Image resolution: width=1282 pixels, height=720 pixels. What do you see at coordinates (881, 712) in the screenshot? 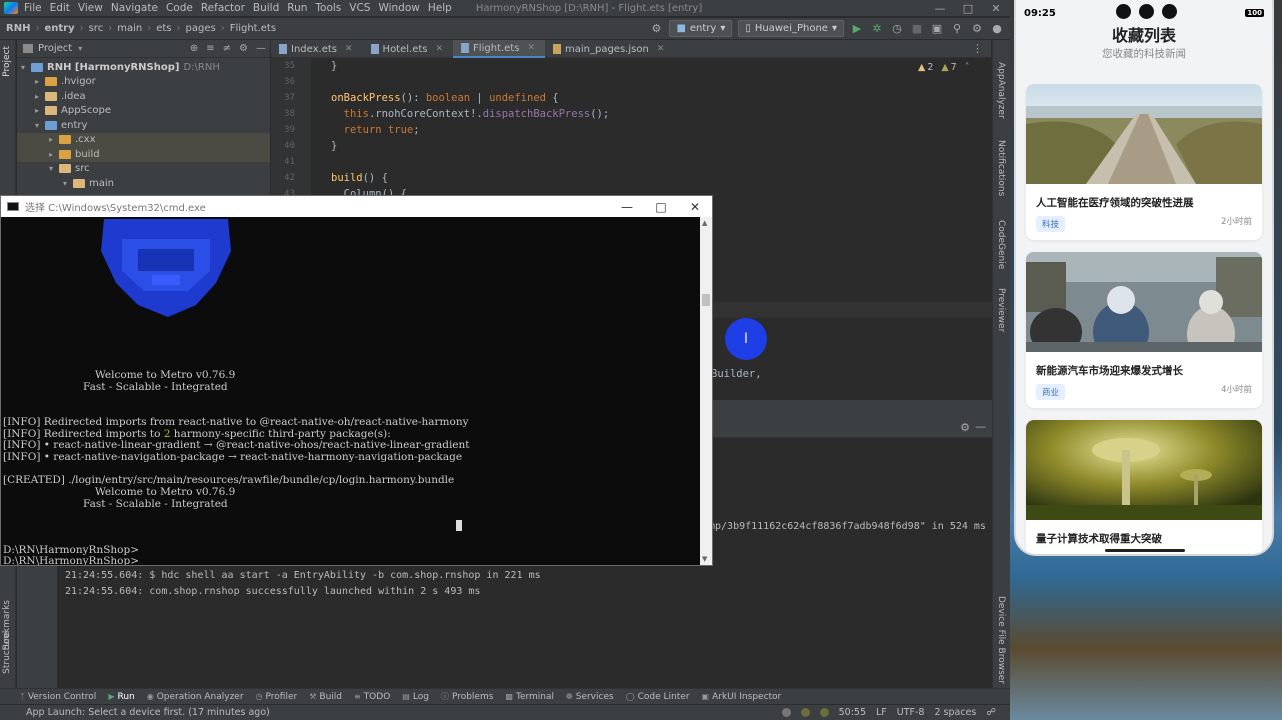
I see `line-separator: LF` at bounding box center [881, 712].